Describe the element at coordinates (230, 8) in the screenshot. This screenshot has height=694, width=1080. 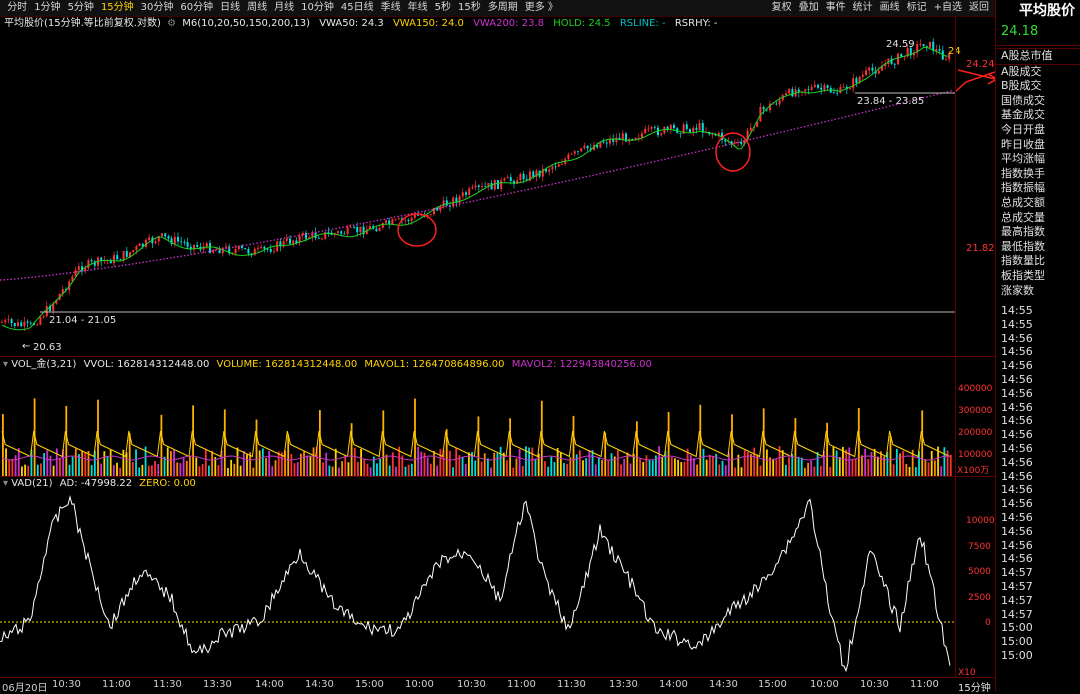
I see `period-tab: 日线` at that location.